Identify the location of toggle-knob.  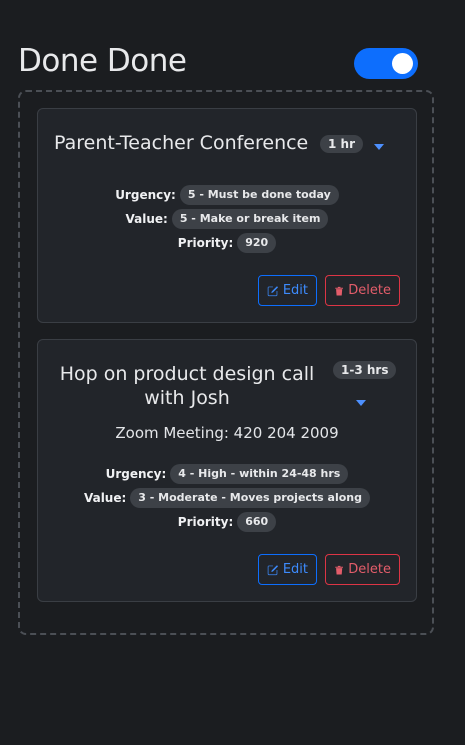
(402, 63).